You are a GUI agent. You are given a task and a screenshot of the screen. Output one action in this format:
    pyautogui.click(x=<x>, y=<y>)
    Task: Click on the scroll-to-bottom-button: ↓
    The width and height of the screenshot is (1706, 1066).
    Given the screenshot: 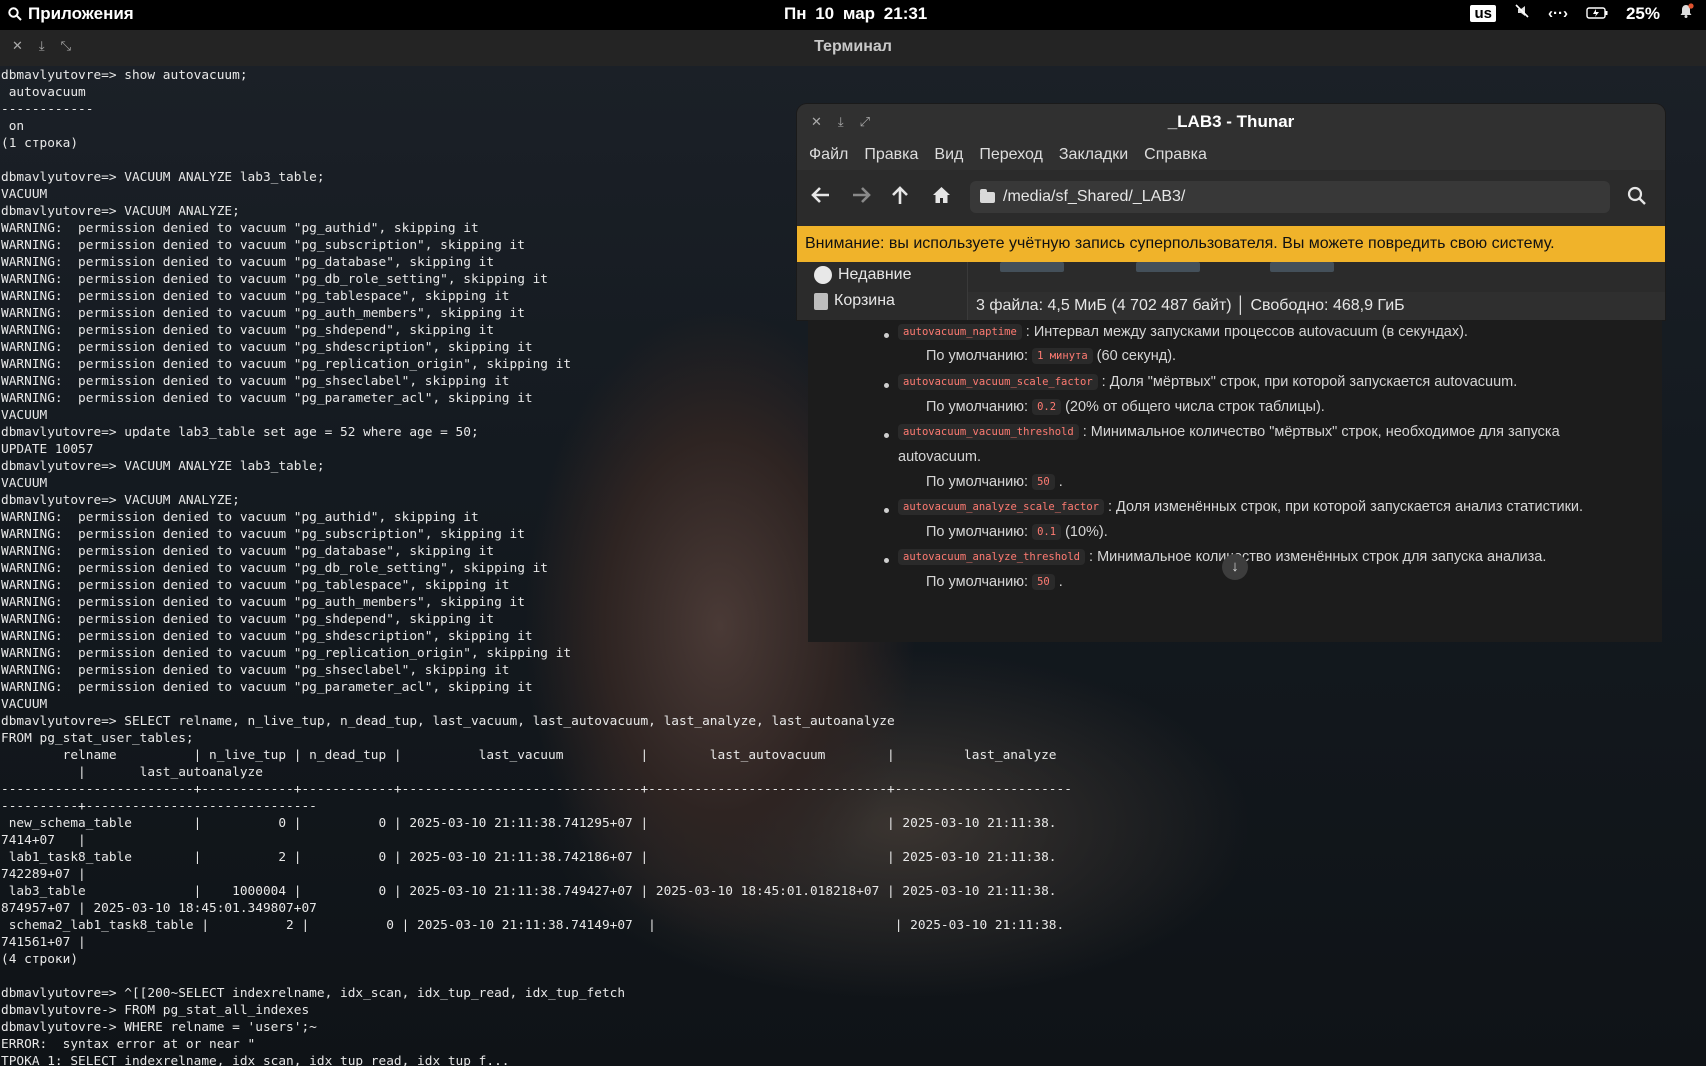 What is the action you would take?
    pyautogui.click(x=1235, y=567)
    